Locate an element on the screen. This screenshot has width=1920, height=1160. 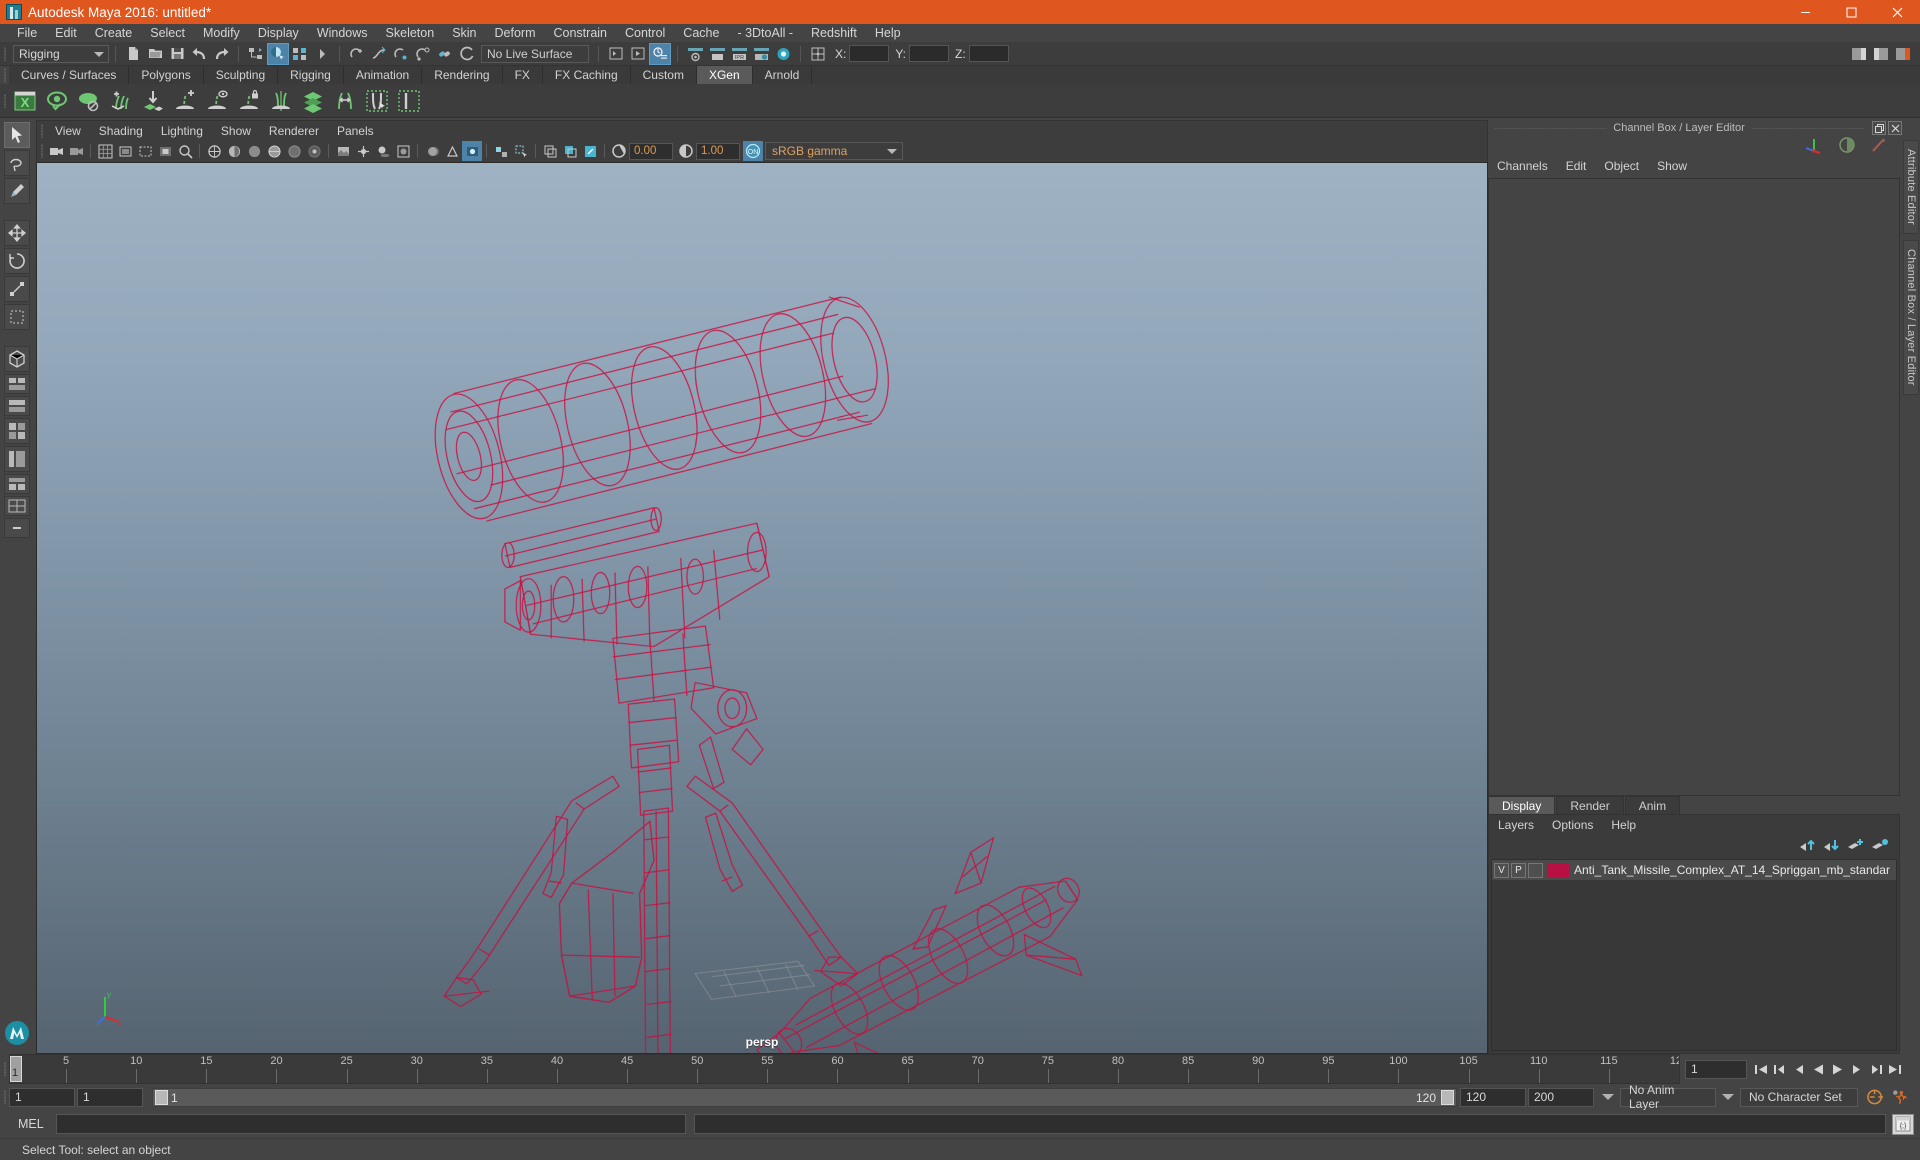
select-tool-button is located at coordinates (17, 135).